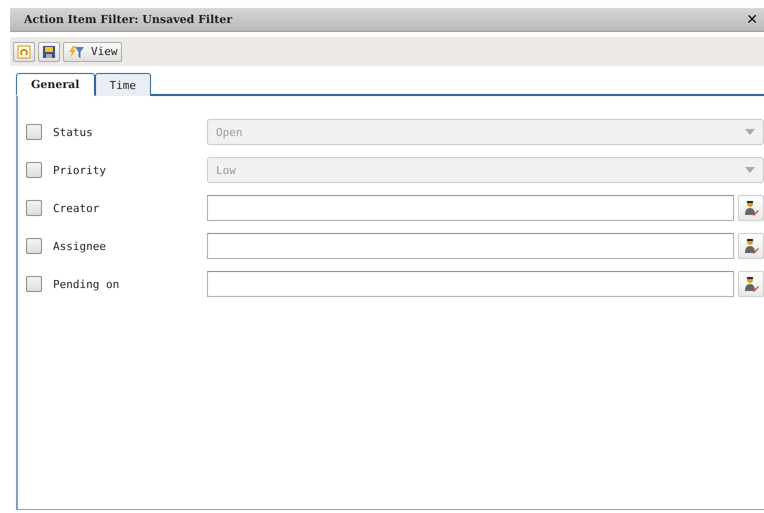 This screenshot has width=764, height=513. What do you see at coordinates (92, 52) in the screenshot?
I see `view-button: View` at bounding box center [92, 52].